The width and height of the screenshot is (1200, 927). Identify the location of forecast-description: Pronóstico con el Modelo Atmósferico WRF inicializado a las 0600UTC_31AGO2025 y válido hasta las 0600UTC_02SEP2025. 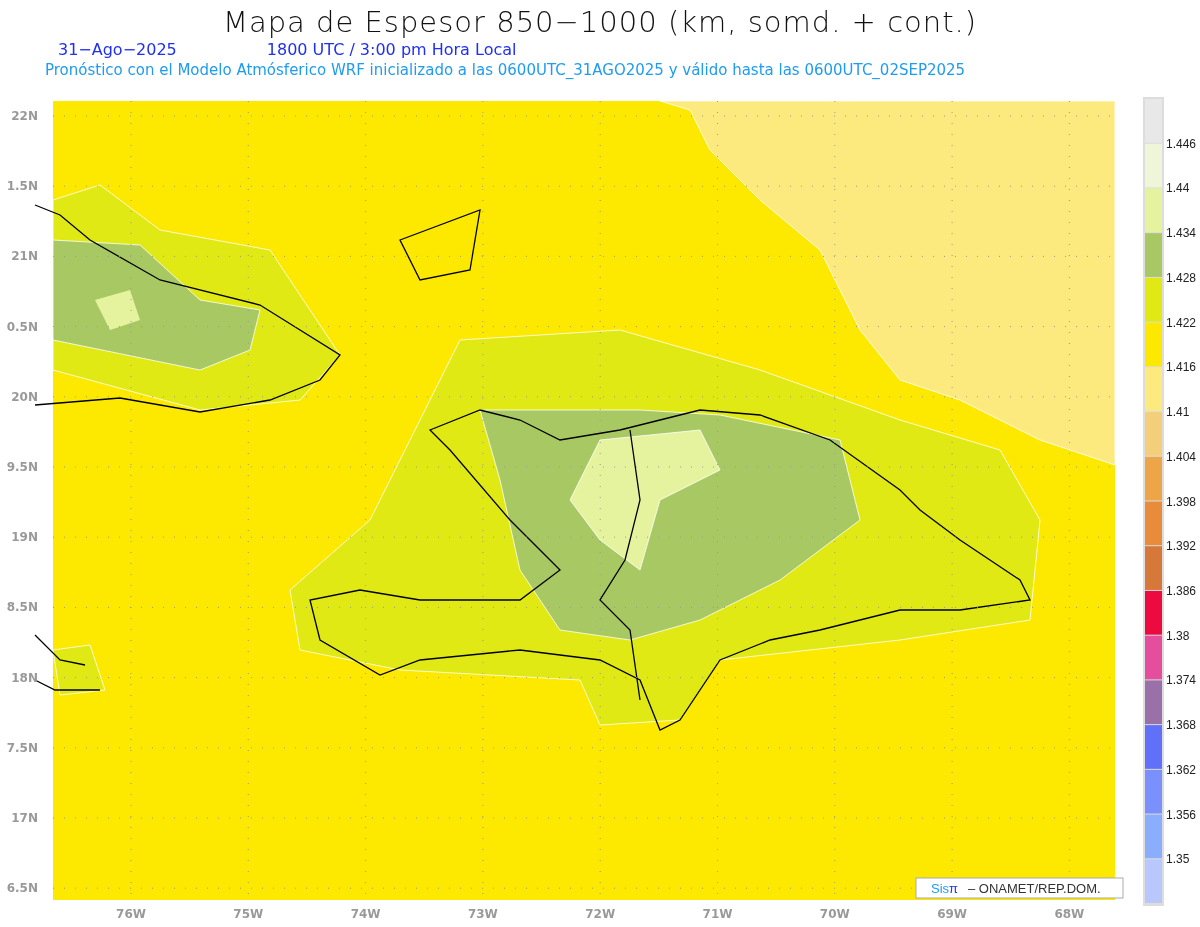
(505, 70).